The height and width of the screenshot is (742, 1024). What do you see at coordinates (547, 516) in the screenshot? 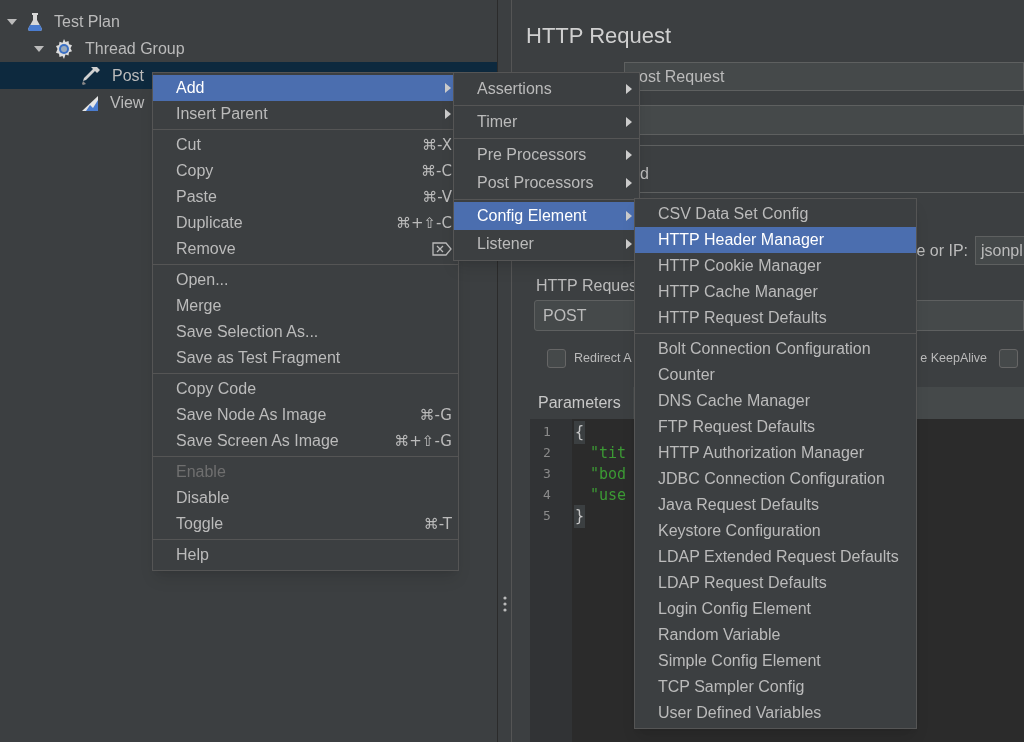
I see `line-number: 5` at bounding box center [547, 516].